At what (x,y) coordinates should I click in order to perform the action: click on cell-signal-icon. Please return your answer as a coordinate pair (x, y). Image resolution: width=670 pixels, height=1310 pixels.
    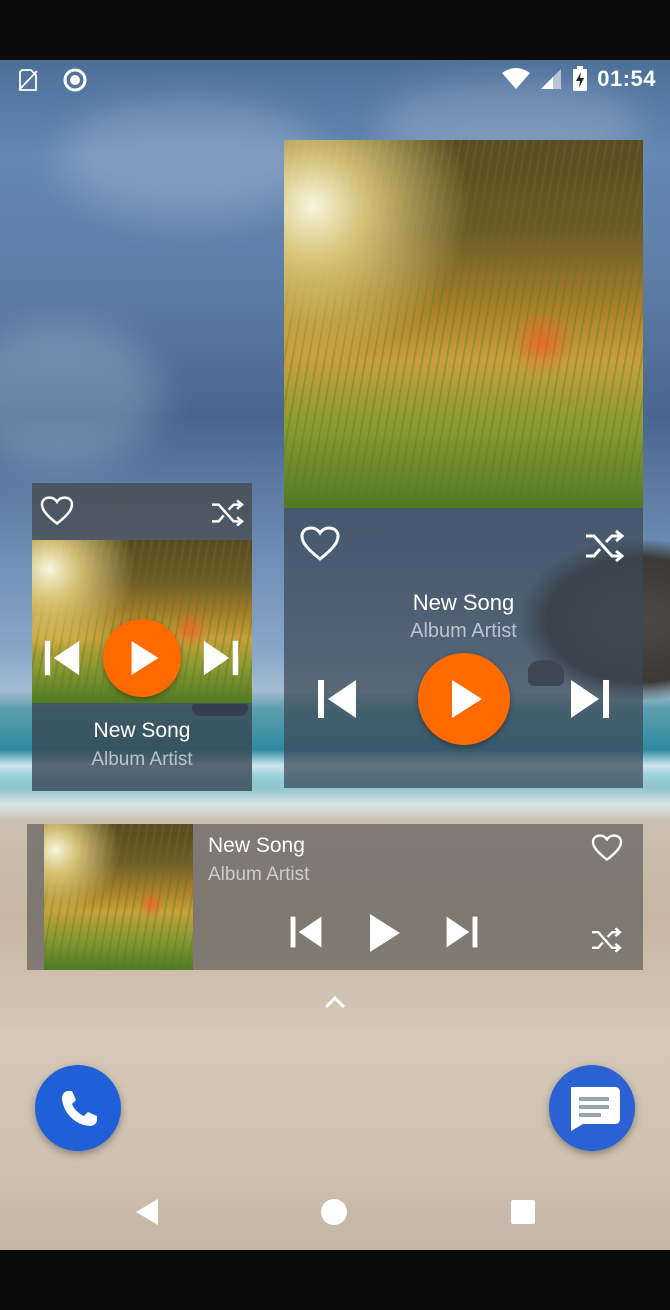
    Looking at the image, I should click on (551, 79).